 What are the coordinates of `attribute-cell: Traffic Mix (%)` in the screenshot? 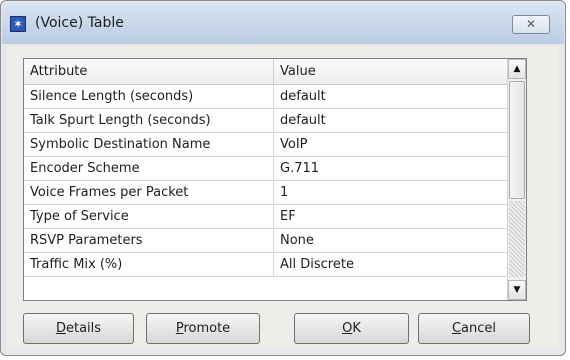 It's located at (149, 264).